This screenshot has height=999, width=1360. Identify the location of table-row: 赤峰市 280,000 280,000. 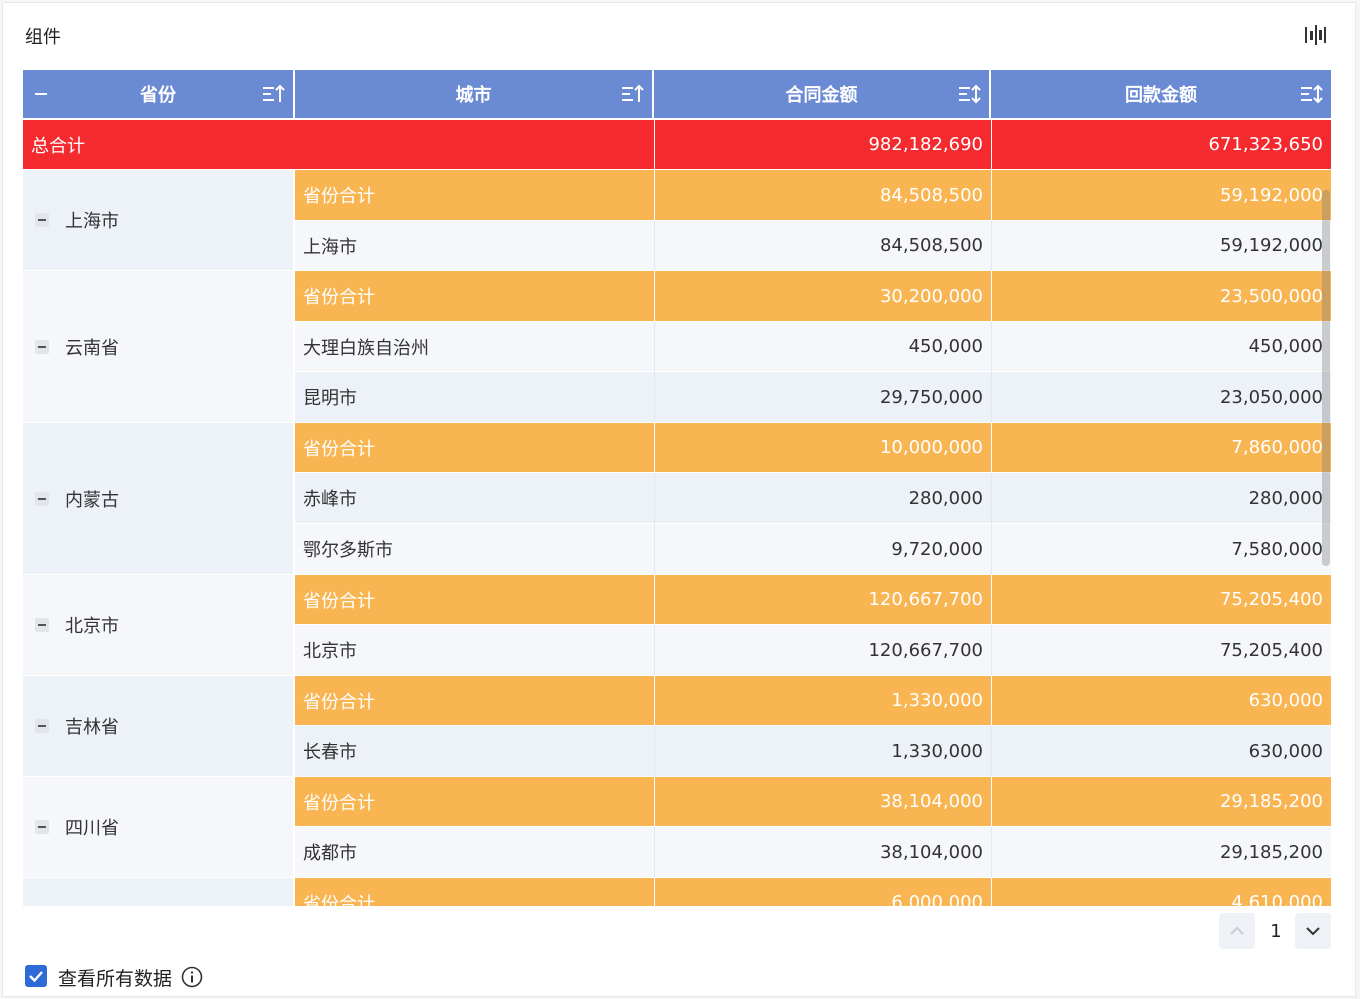
(677, 498).